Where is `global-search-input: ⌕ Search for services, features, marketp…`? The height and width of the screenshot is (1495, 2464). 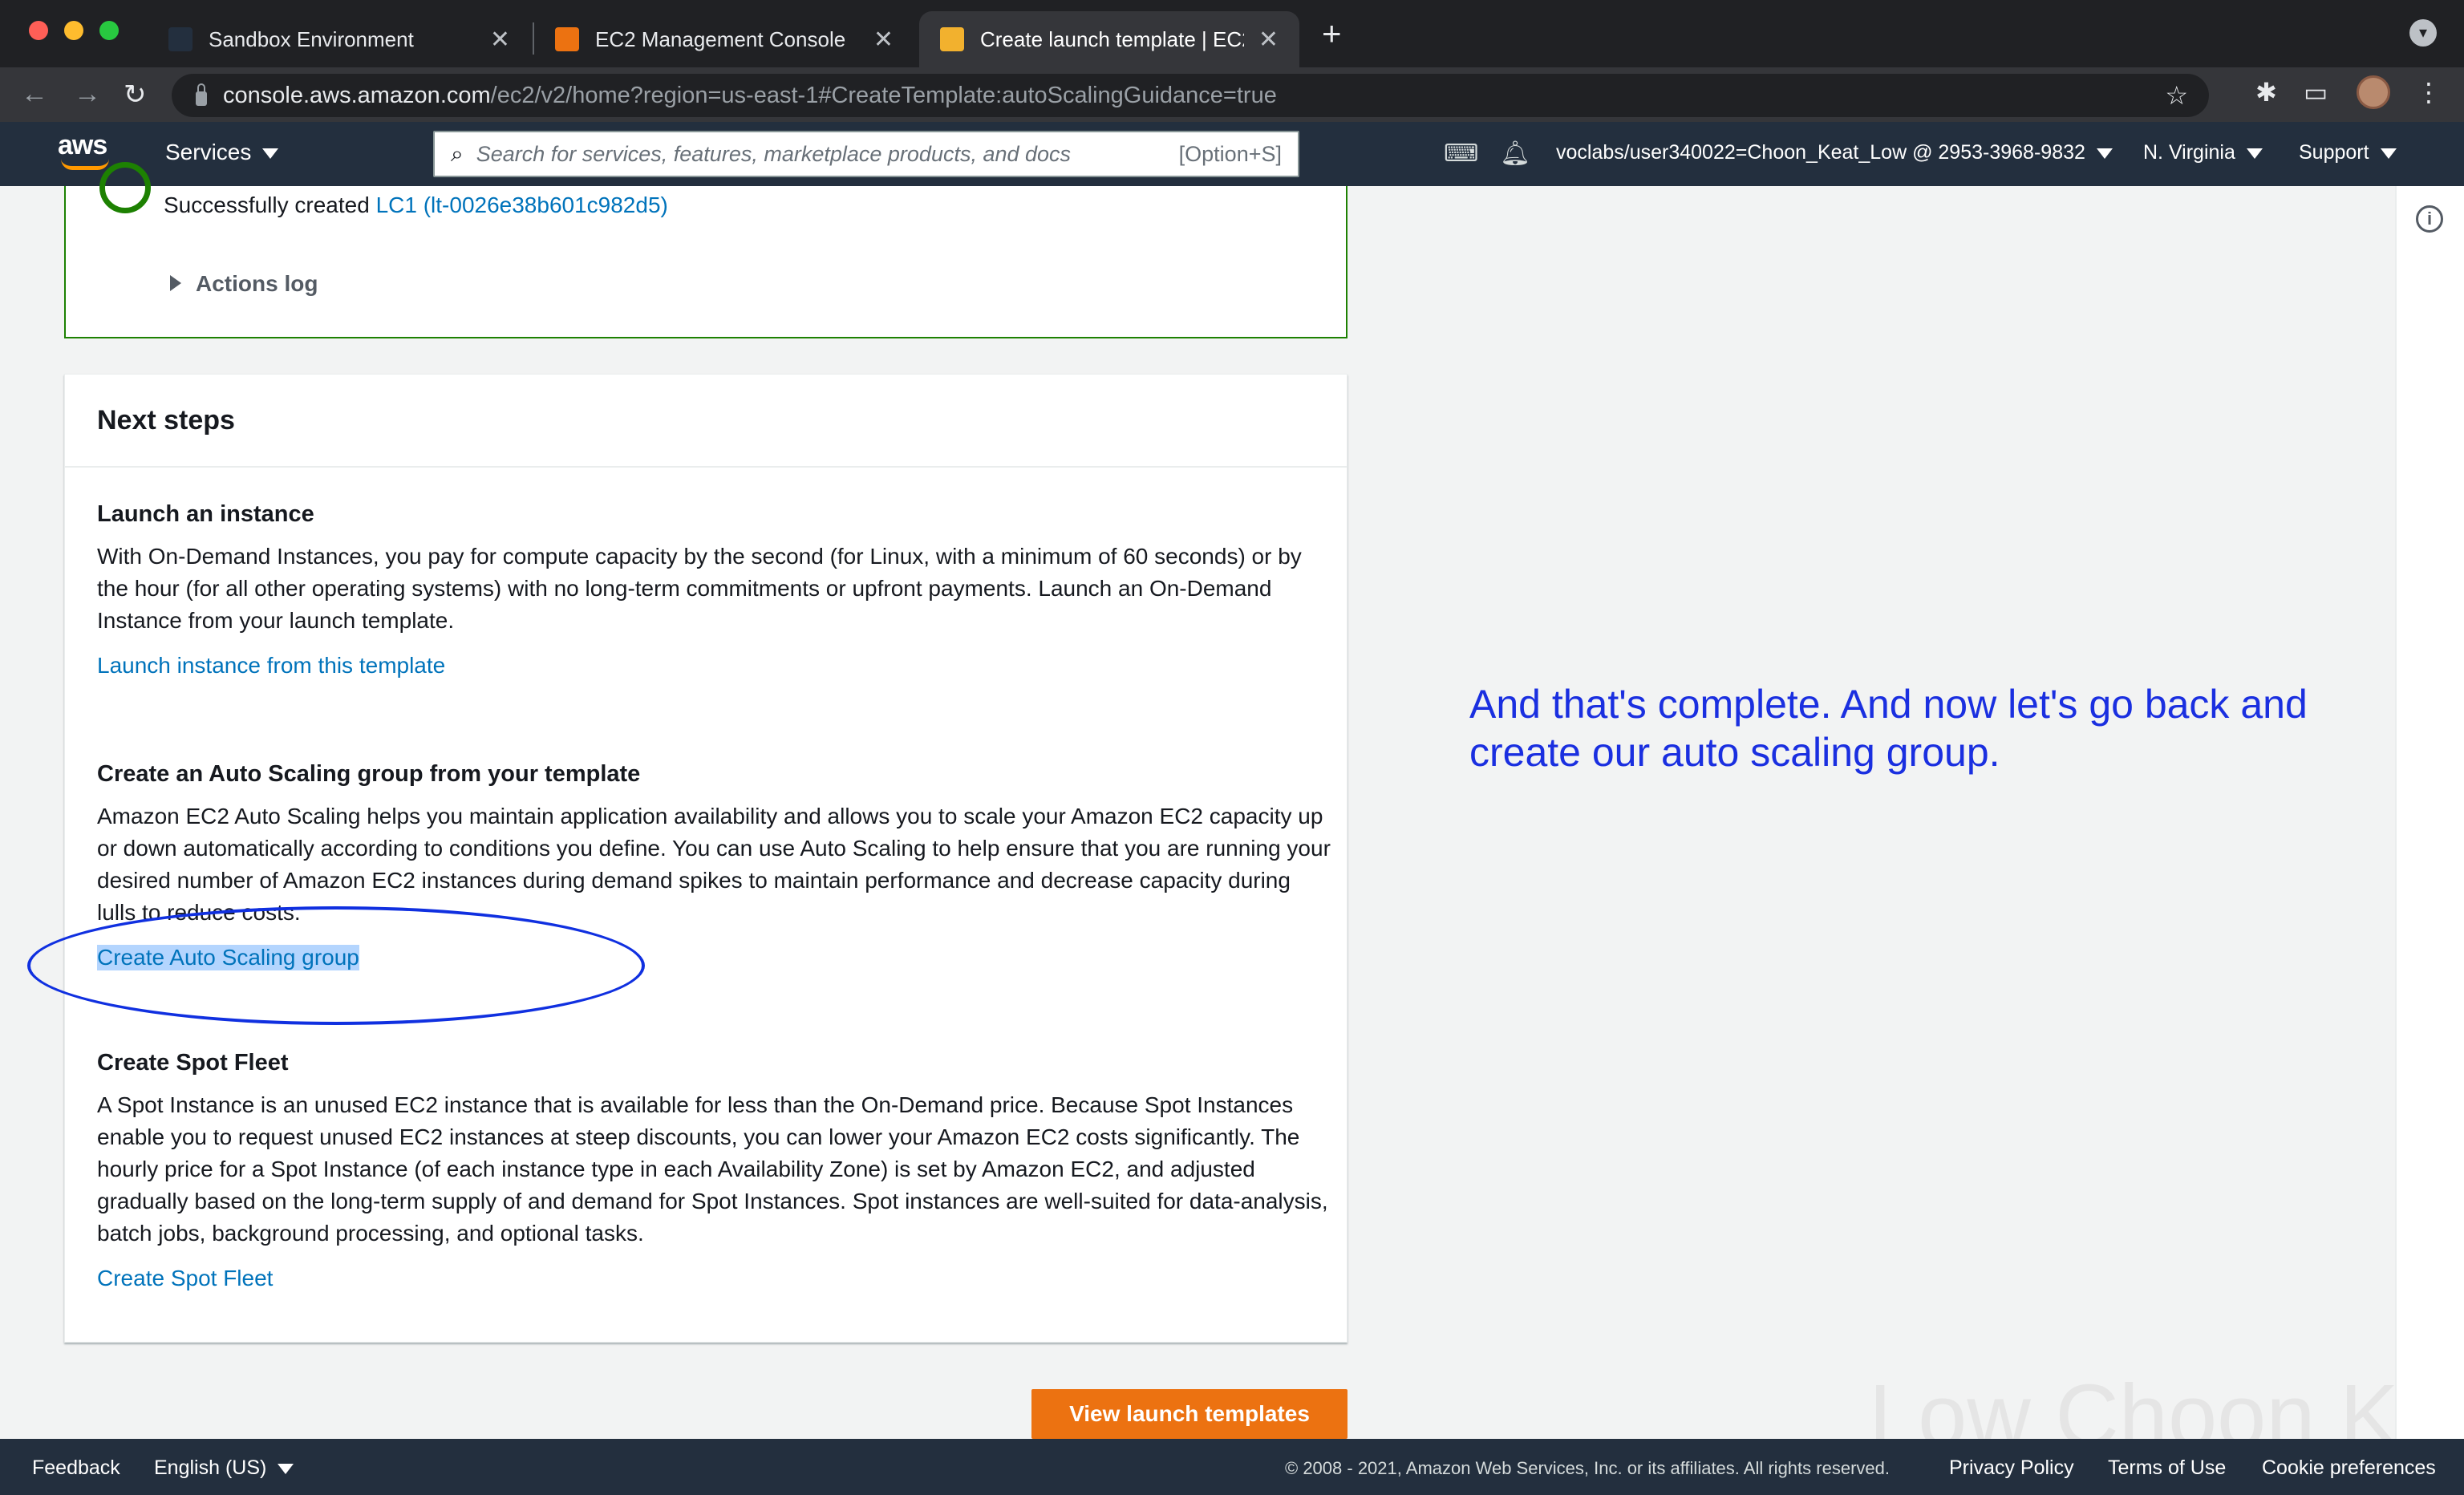
global-search-input: ⌕ Search for services, features, marketp… is located at coordinates (866, 154).